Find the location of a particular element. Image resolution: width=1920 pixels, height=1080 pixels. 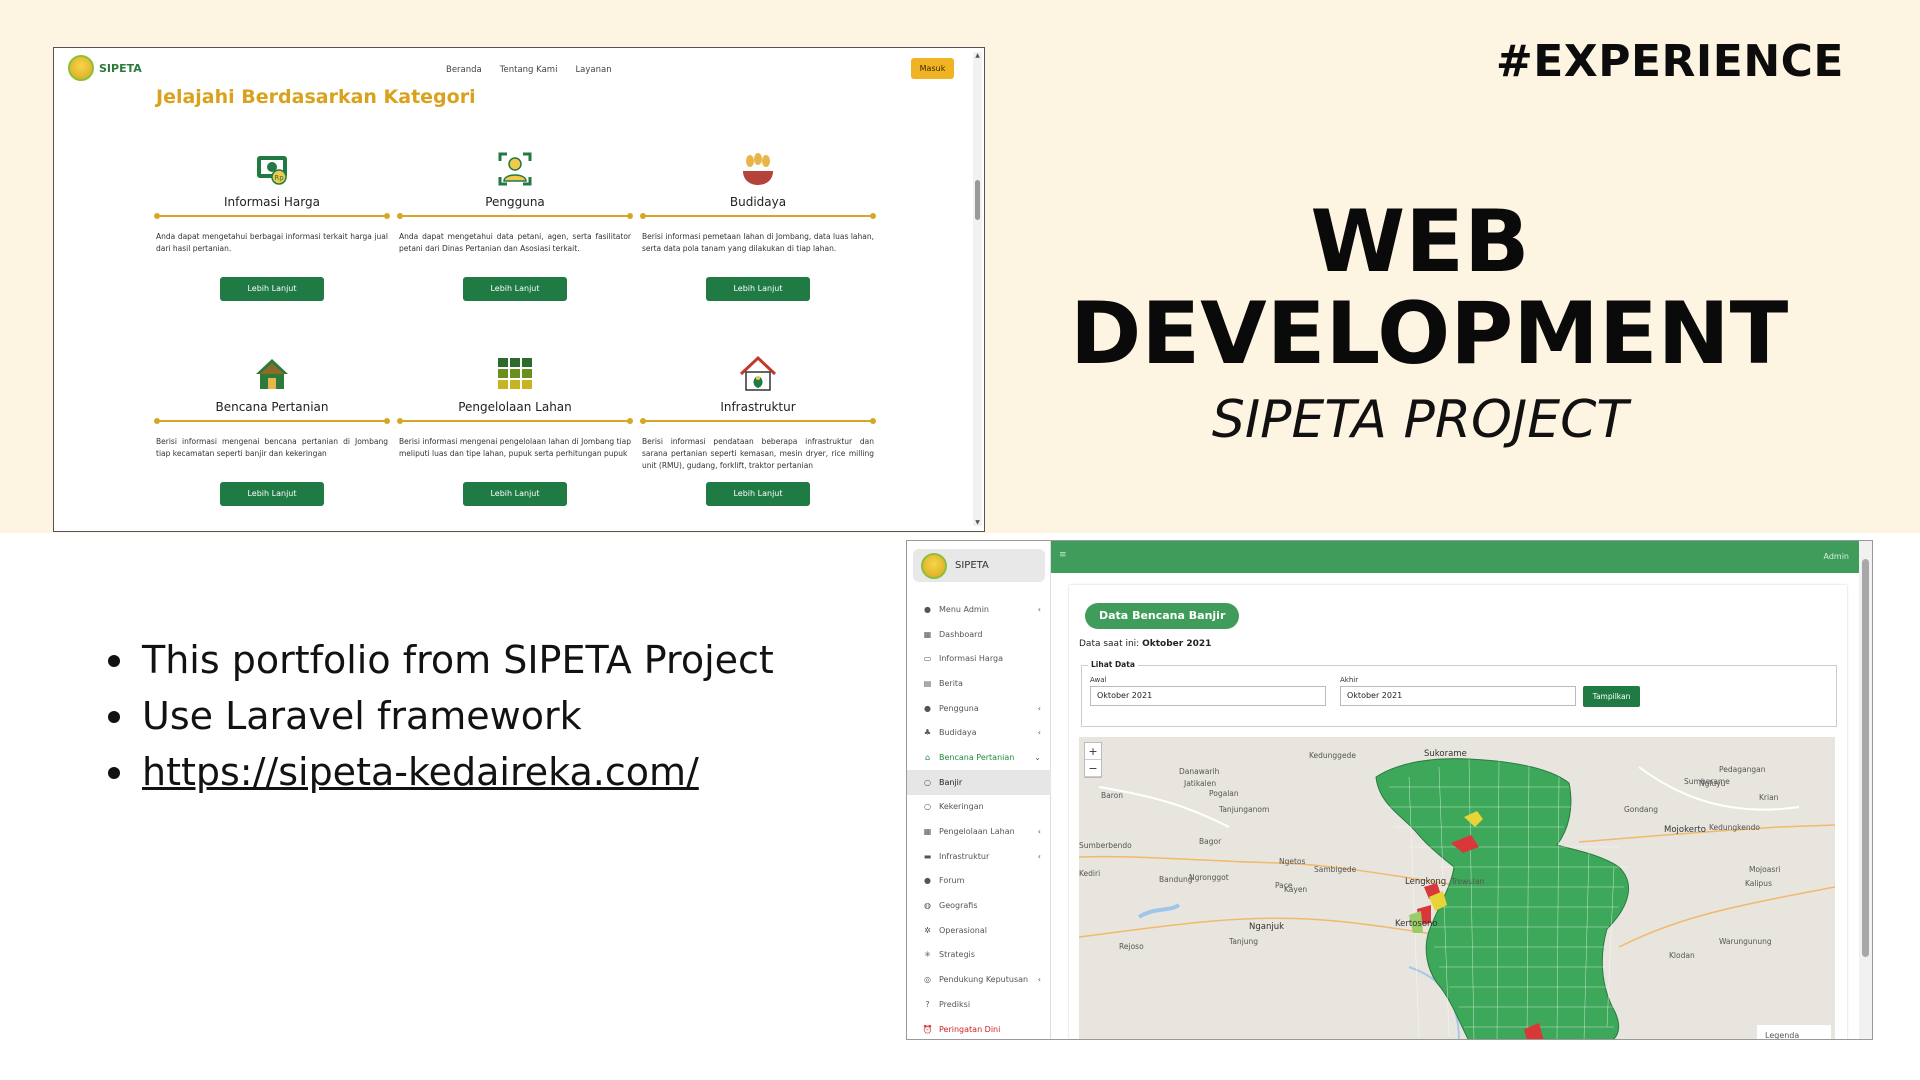

land-grid-icon is located at coordinates (515, 373).